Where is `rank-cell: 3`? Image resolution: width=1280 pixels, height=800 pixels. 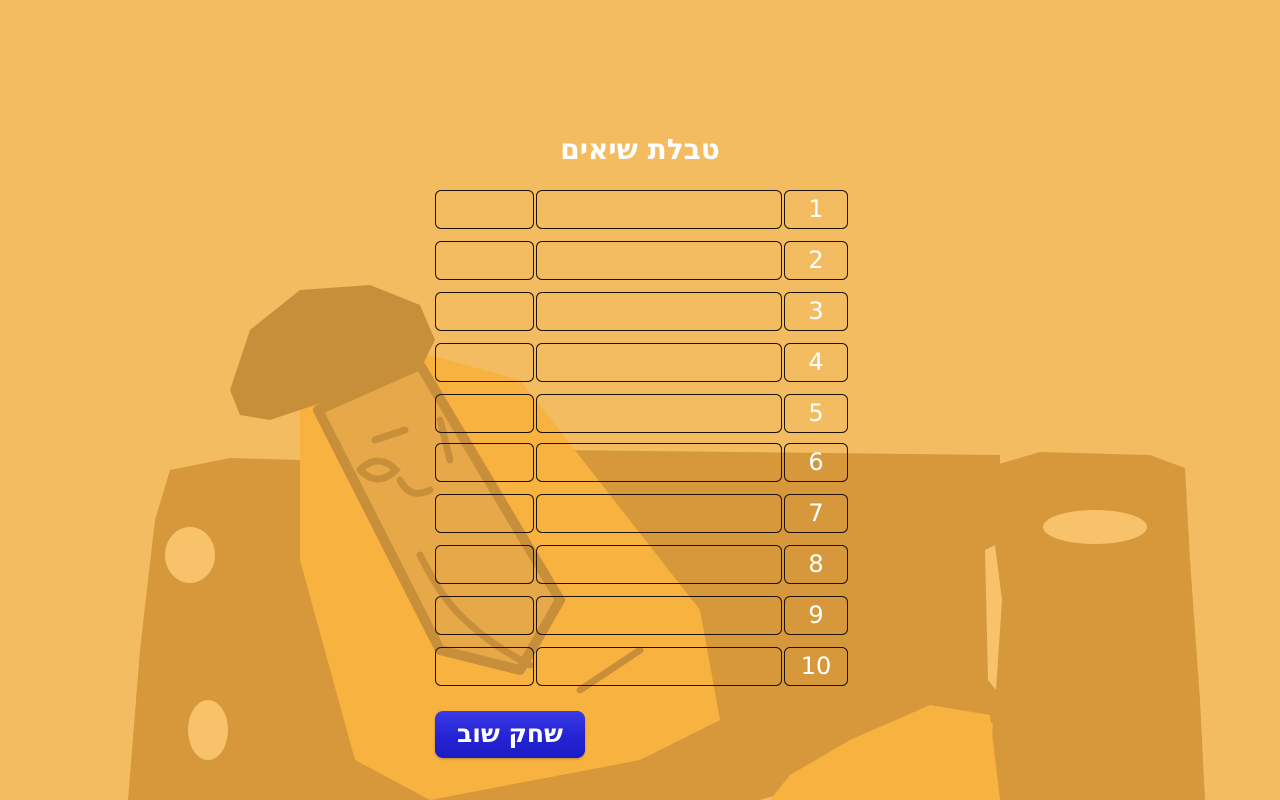
rank-cell: 3 is located at coordinates (816, 311).